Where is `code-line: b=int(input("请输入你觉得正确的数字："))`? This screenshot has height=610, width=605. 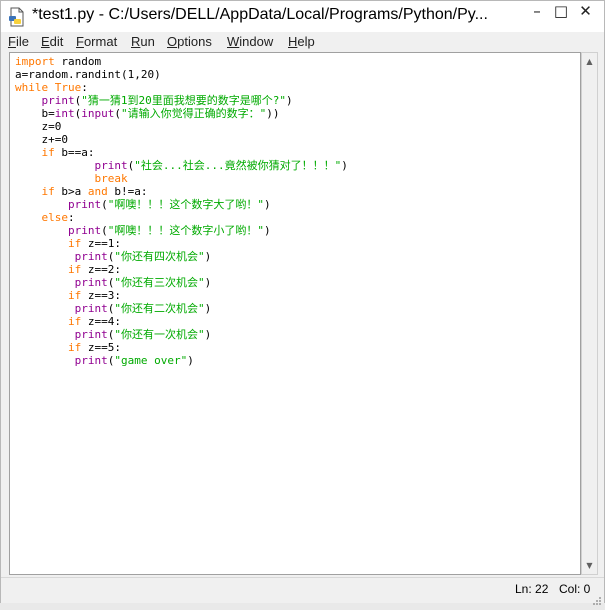
code-line: b=int(input("请输入你觉得正确的数字：")) is located at coordinates (181, 113).